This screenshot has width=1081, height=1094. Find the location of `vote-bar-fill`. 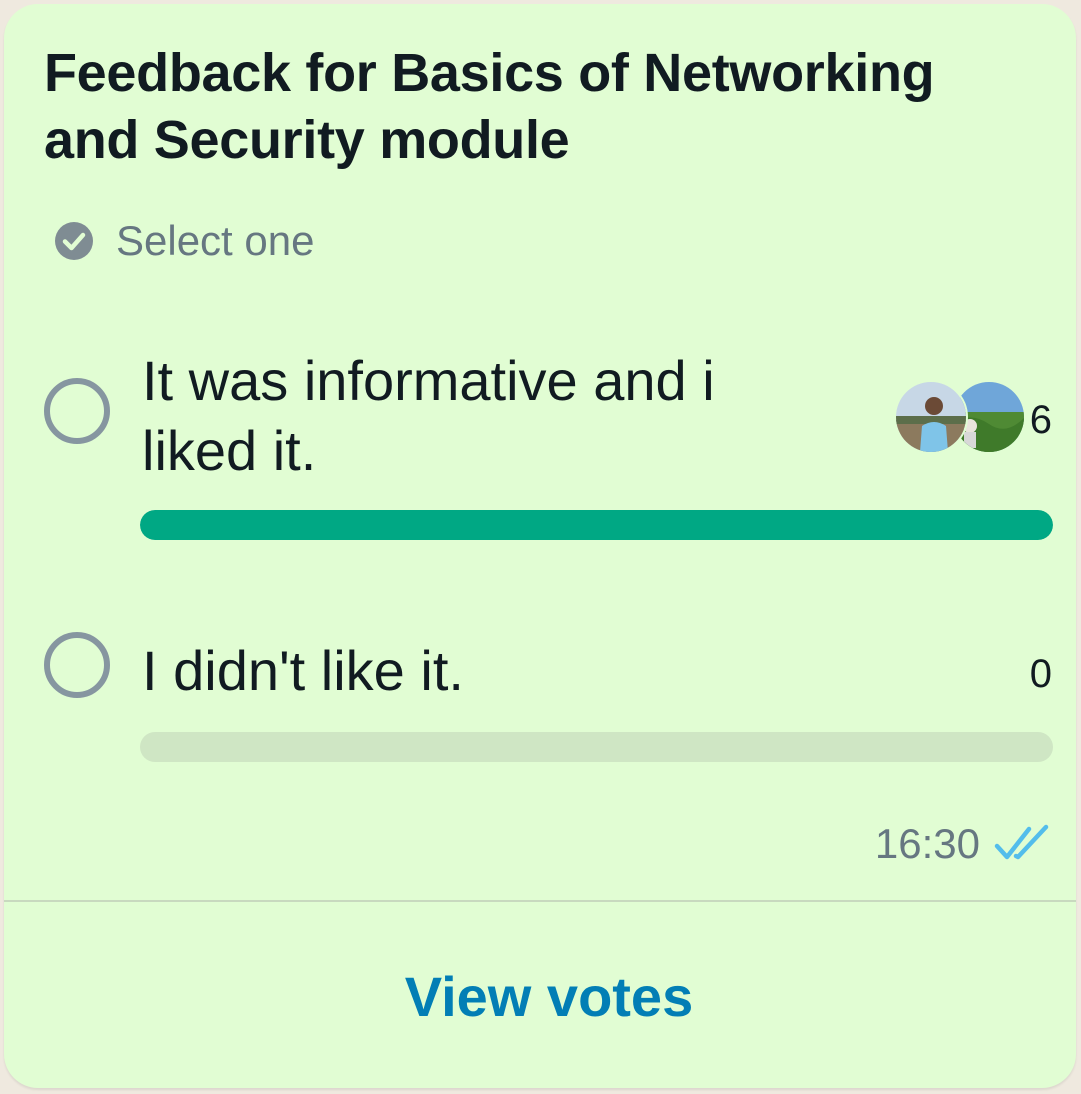

vote-bar-fill is located at coordinates (596, 525).